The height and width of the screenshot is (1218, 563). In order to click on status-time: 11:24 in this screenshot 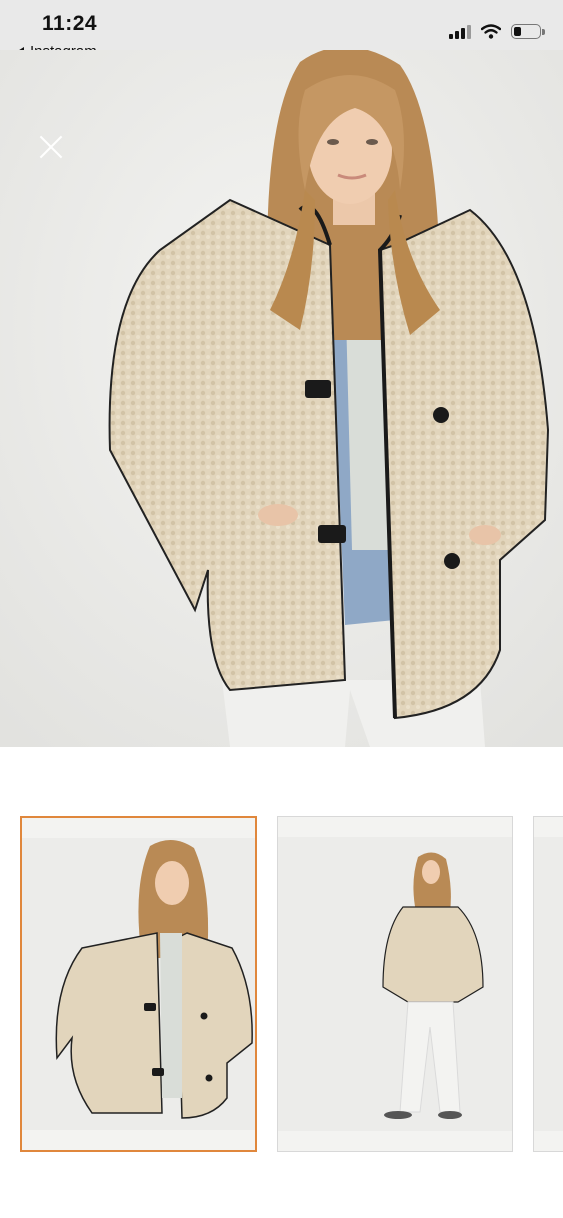, I will do `click(70, 23)`.